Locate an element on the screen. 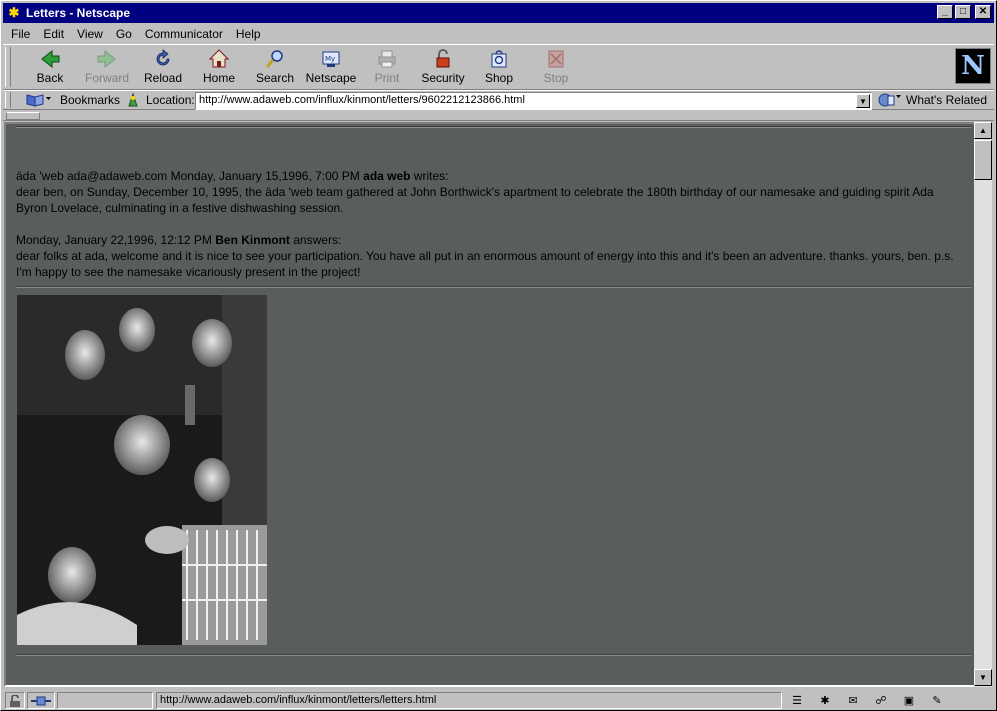 Image resolution: width=997 pixels, height=711 pixels. stop-button: Stop is located at coordinates (556, 68).